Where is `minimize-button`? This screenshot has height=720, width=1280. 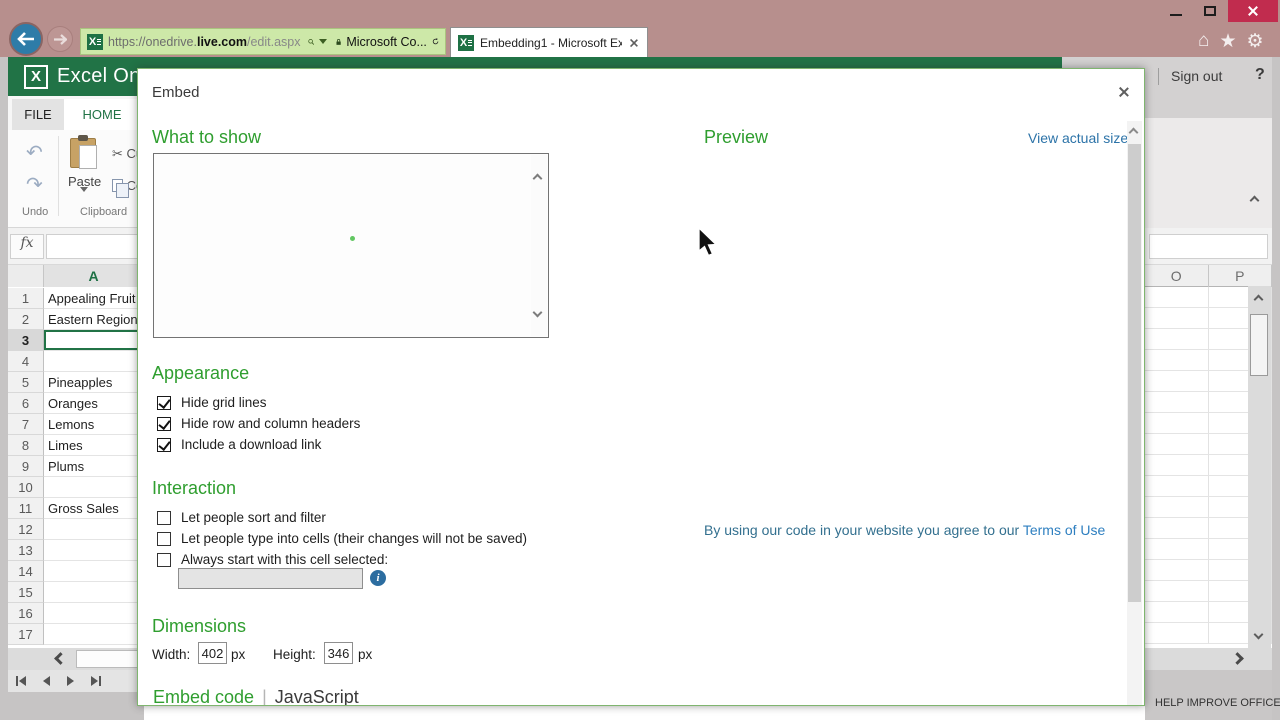 minimize-button is located at coordinates (1176, 11).